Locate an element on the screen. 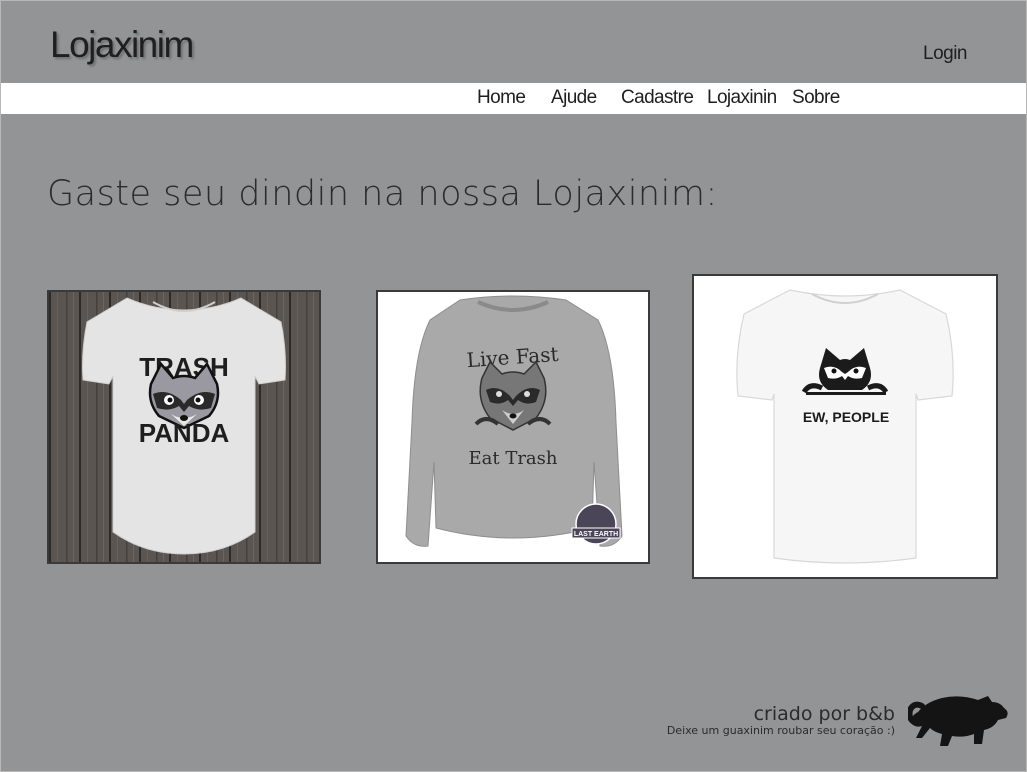  site-logo: Lojaxinim is located at coordinates (122, 45).